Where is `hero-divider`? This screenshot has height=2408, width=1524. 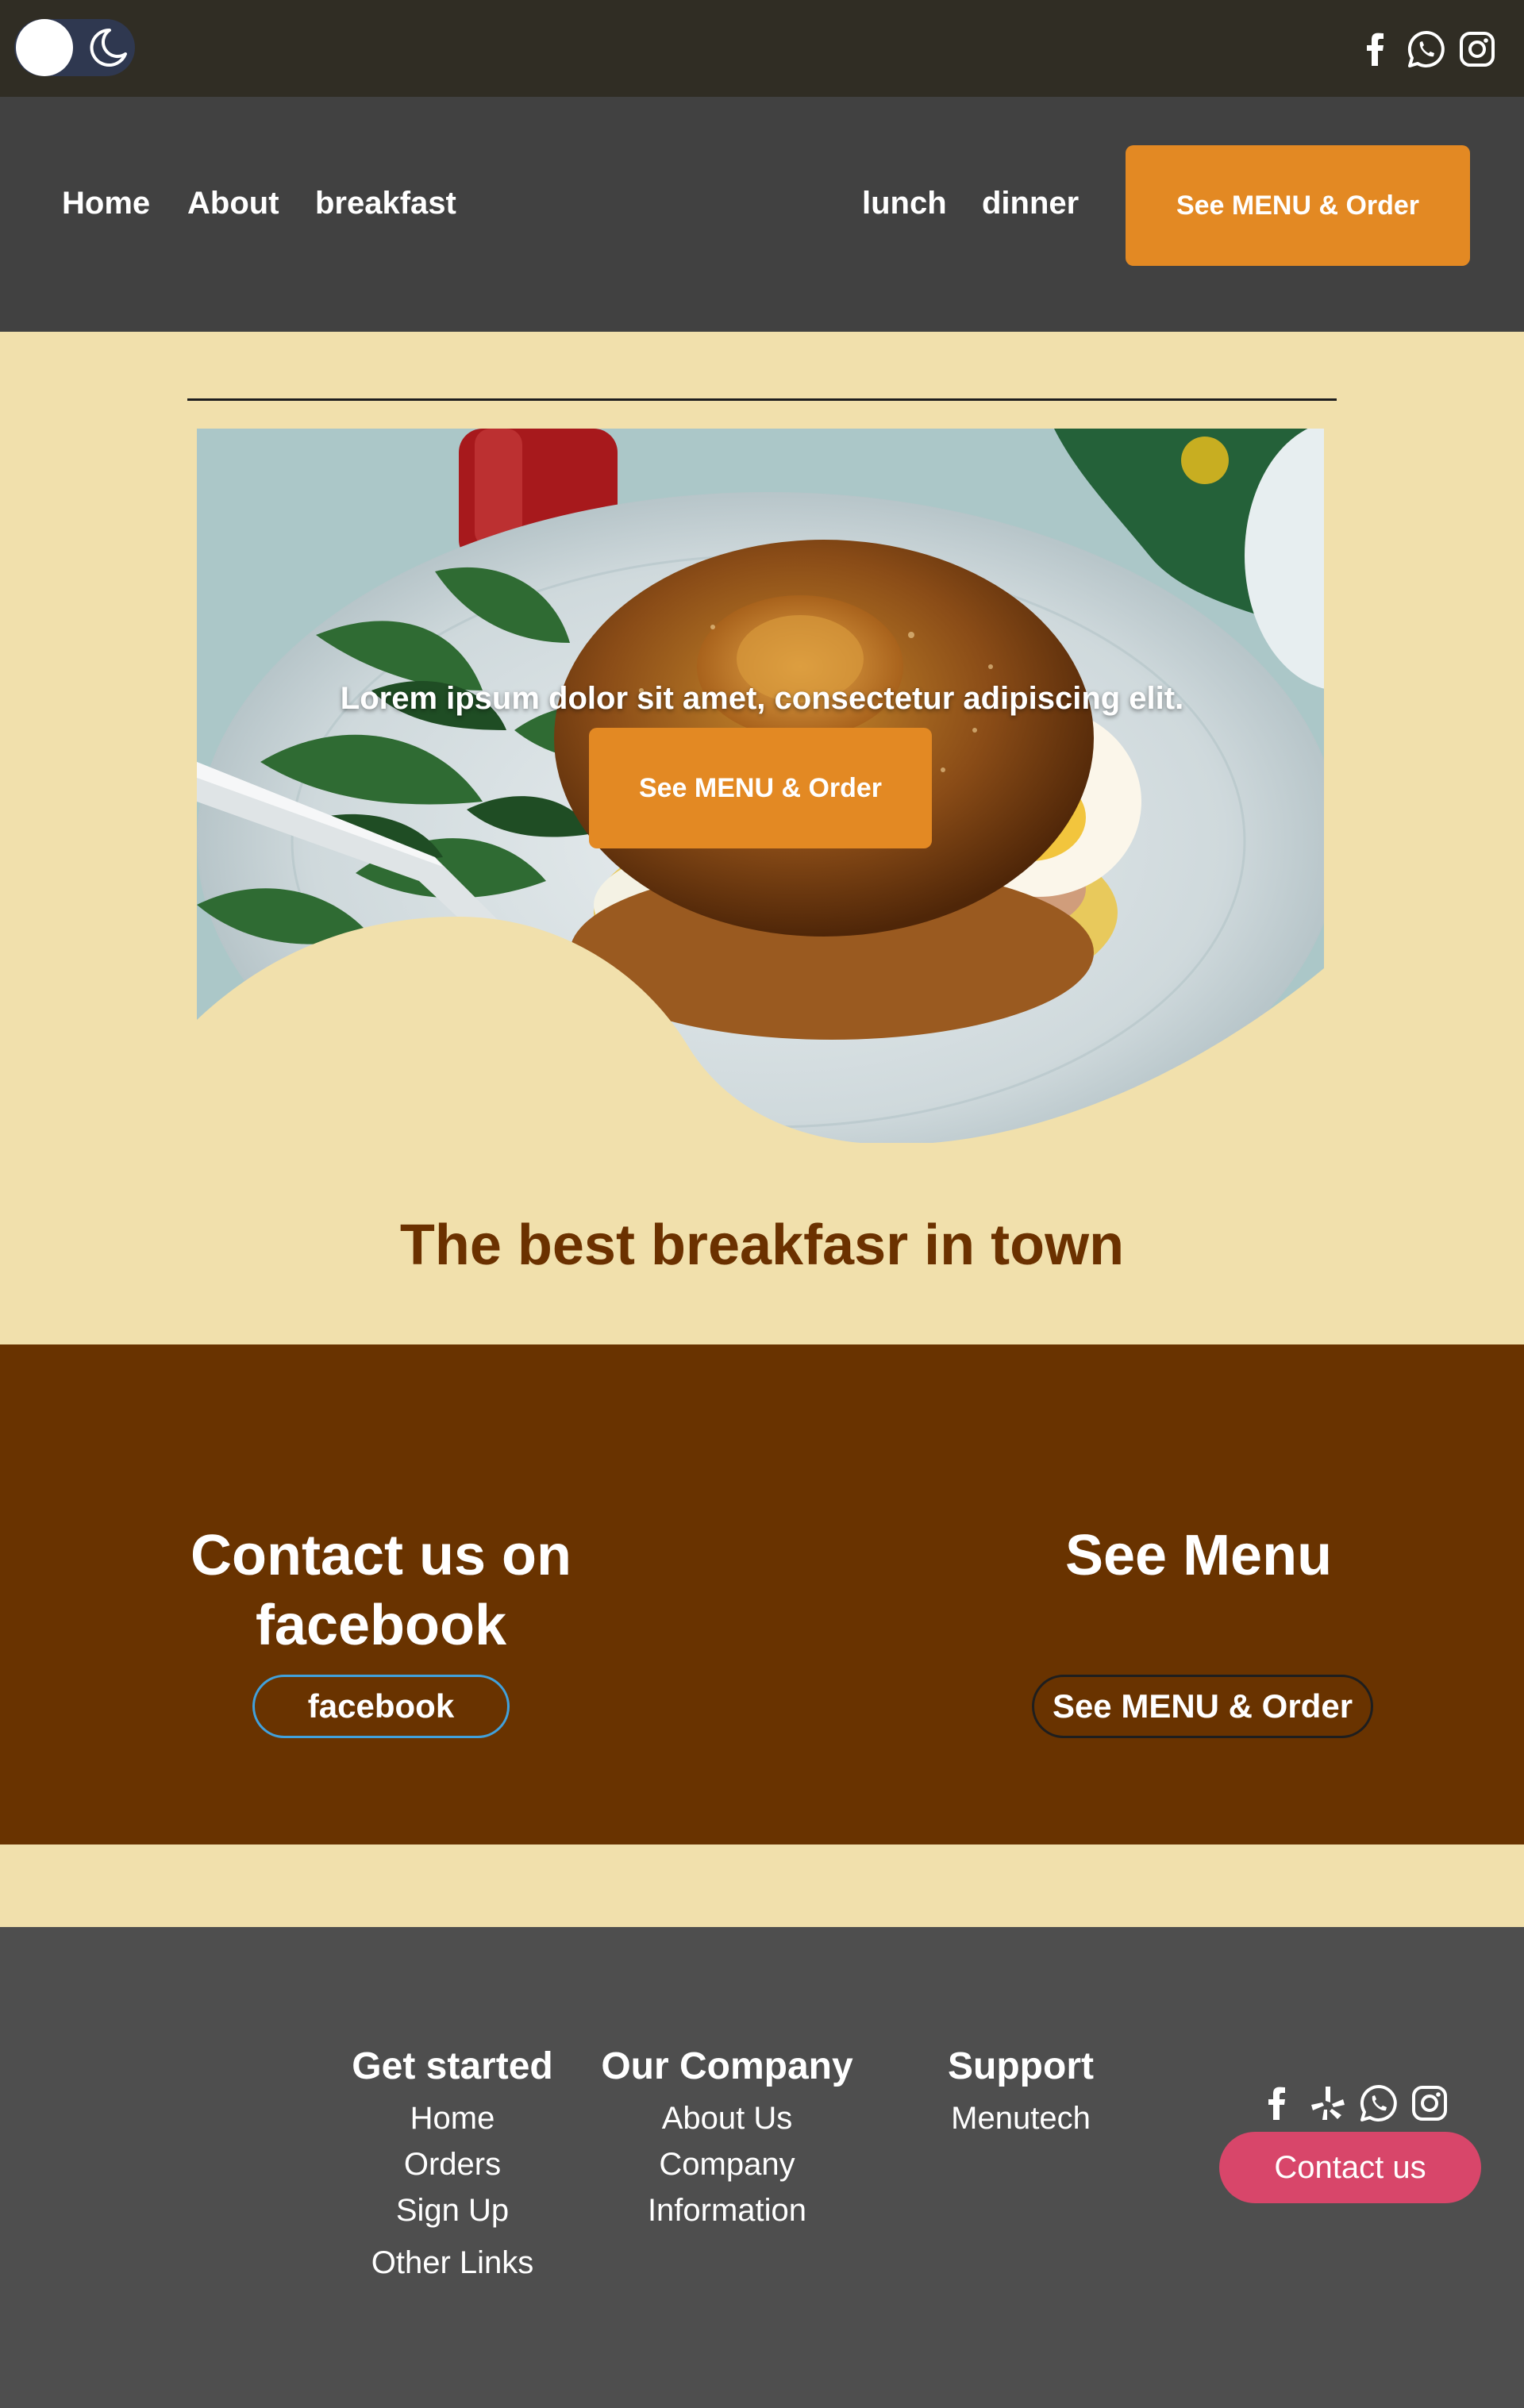 hero-divider is located at coordinates (762, 399).